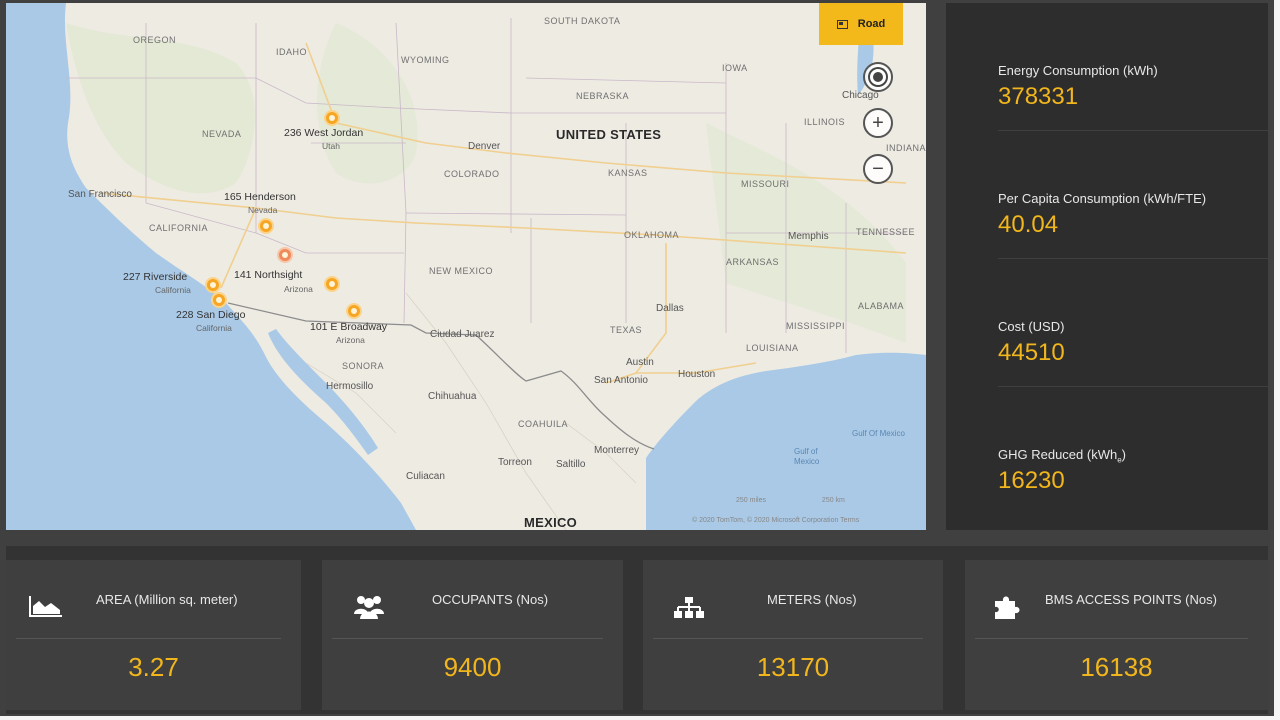  What do you see at coordinates (285, 255) in the screenshot?
I see `site-marker-extra` at bounding box center [285, 255].